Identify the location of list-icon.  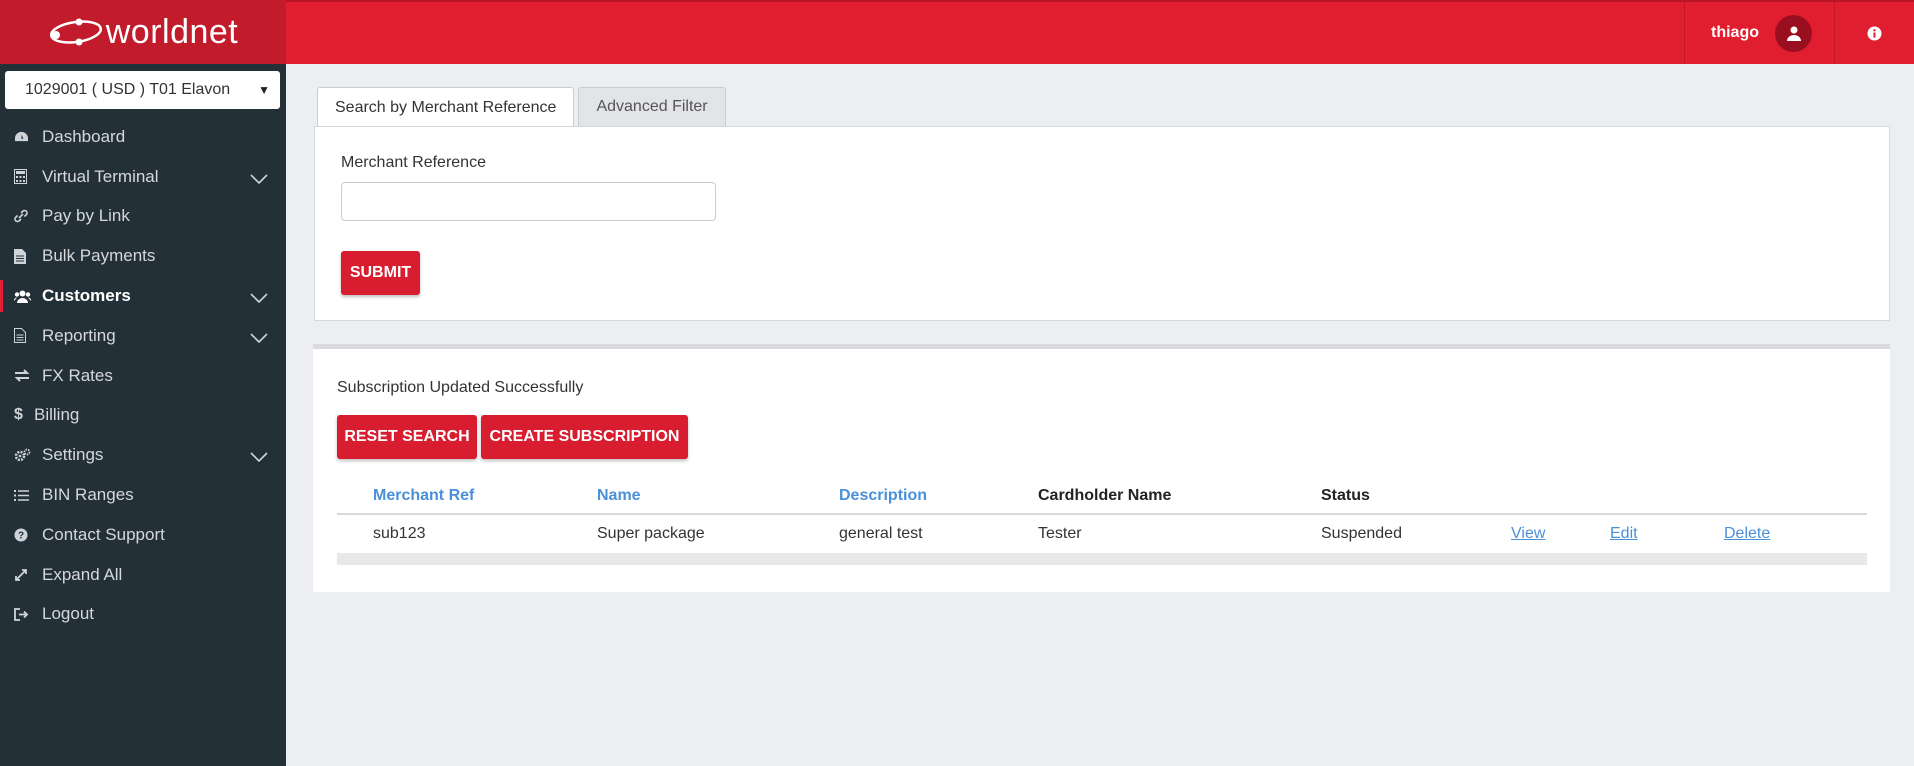
(28, 495).